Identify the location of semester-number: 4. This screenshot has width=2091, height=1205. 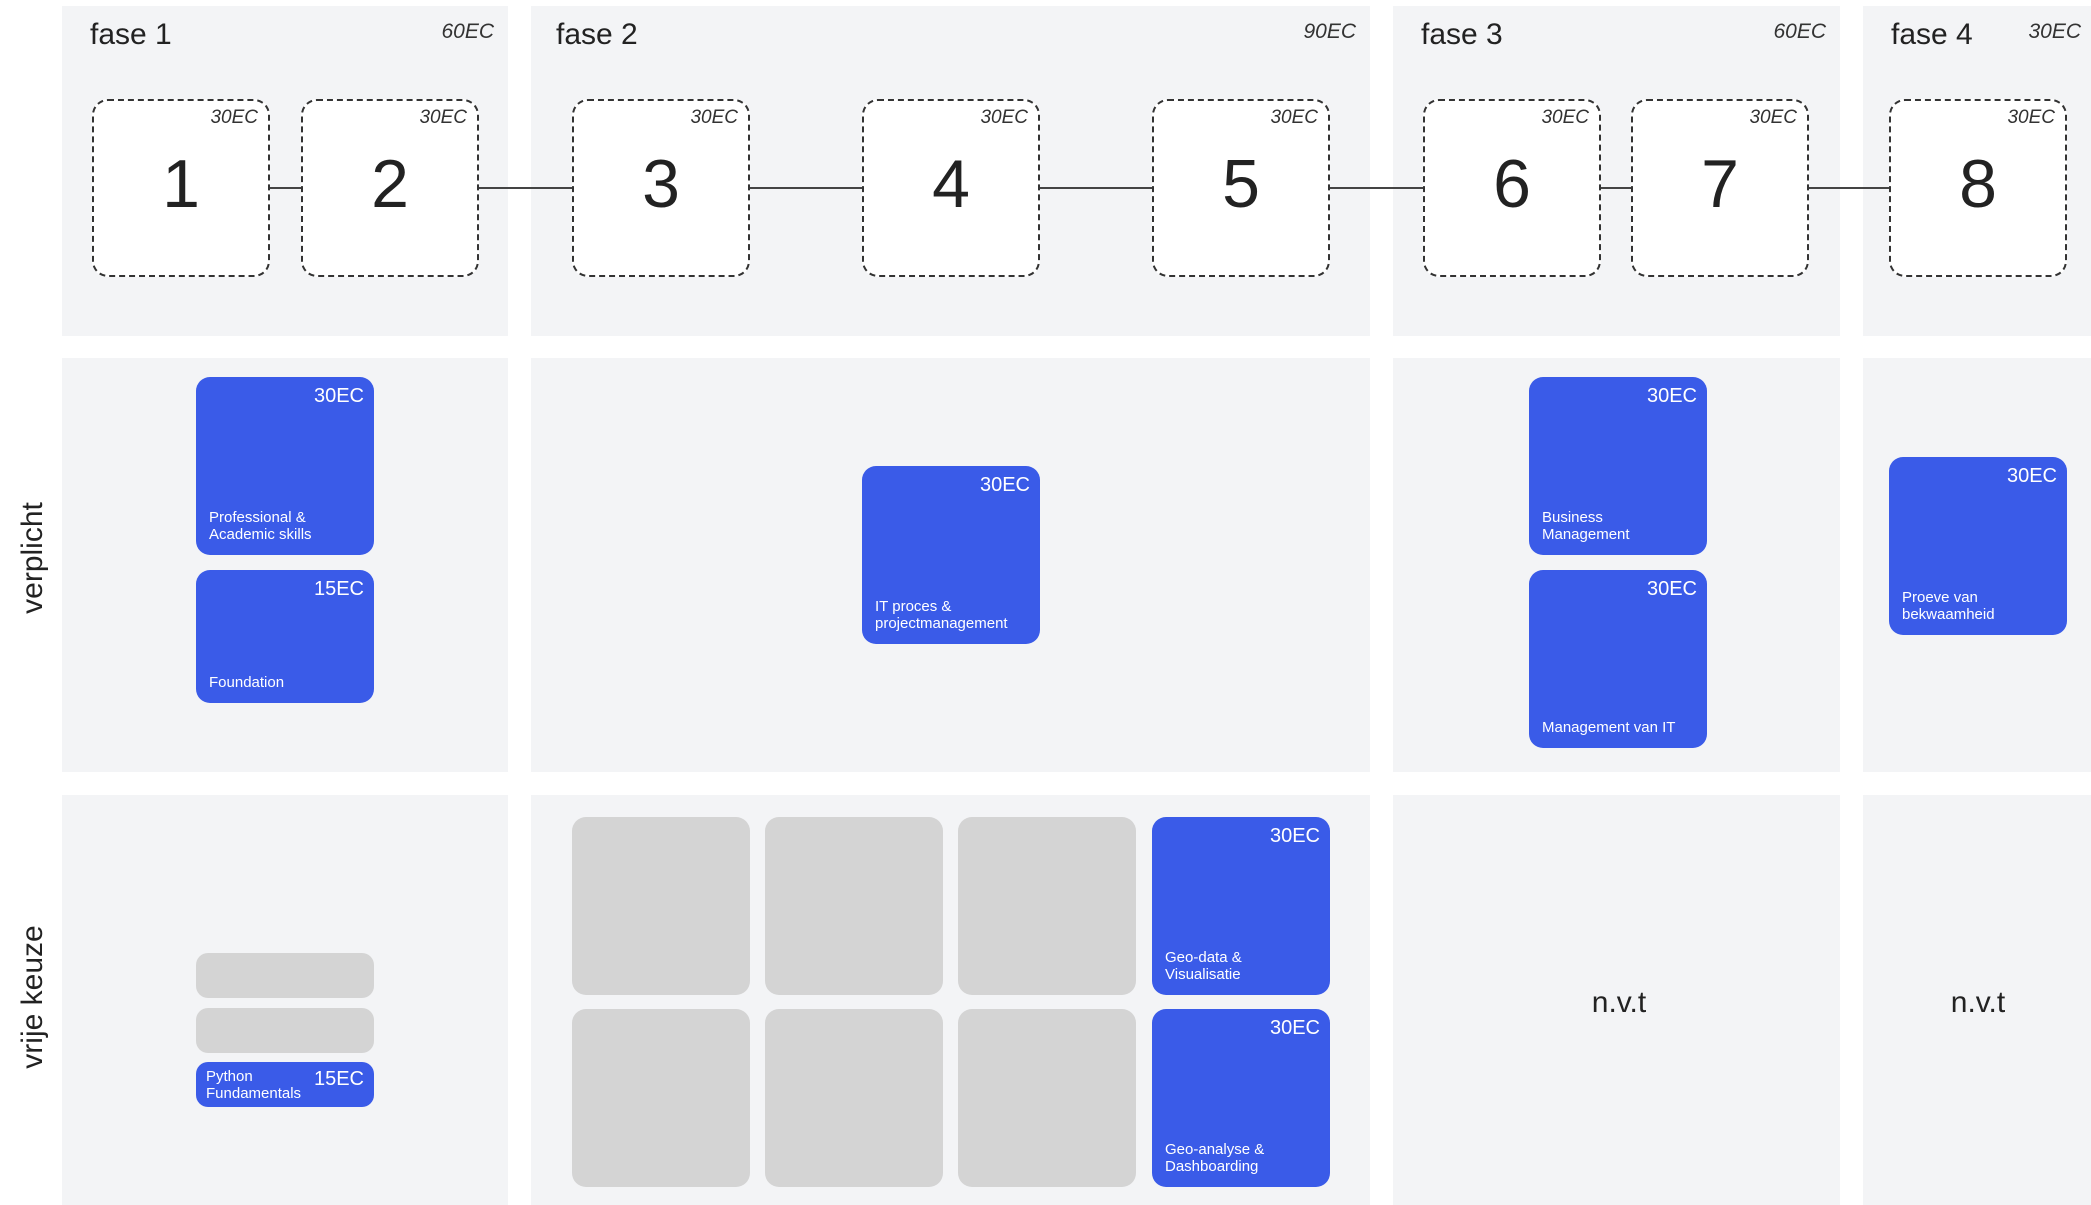
(951, 184).